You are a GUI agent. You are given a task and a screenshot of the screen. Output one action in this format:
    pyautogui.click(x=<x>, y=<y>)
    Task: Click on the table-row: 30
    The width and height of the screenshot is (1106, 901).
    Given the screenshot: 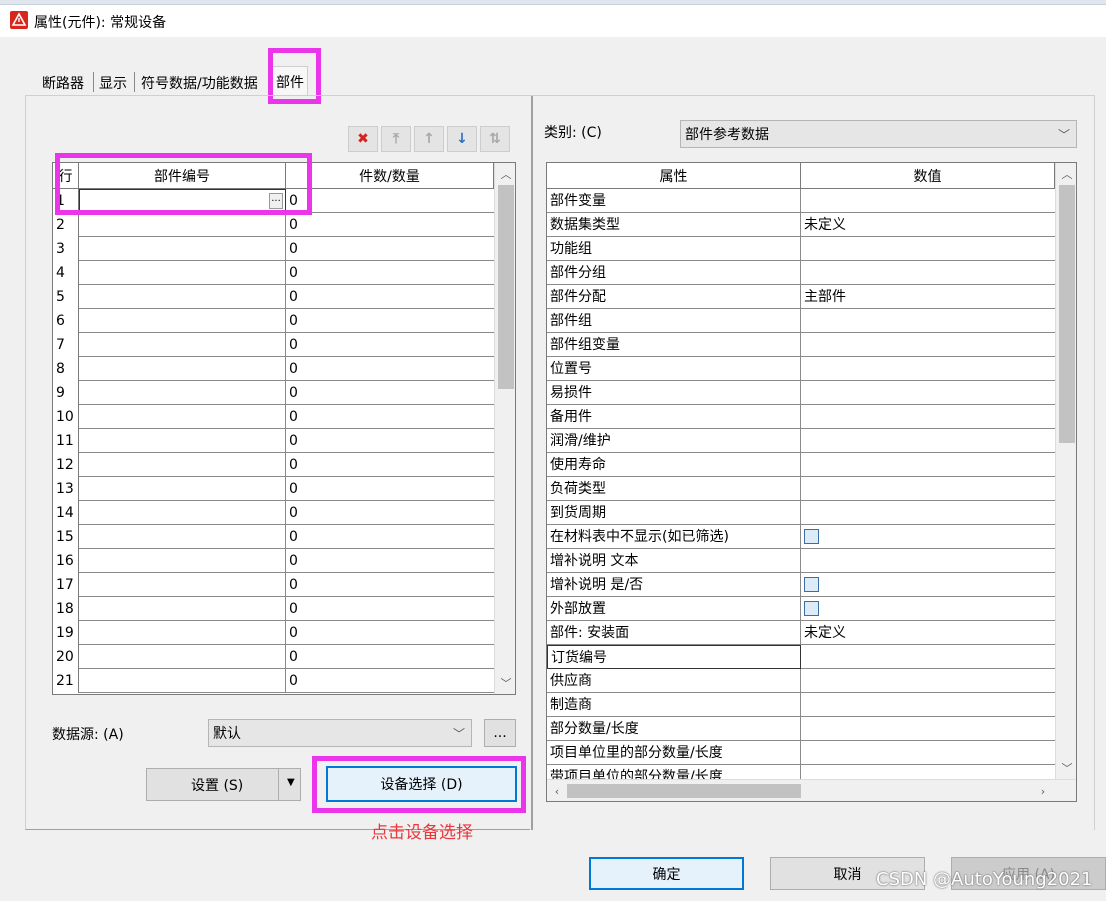 What is the action you would take?
    pyautogui.click(x=273, y=249)
    